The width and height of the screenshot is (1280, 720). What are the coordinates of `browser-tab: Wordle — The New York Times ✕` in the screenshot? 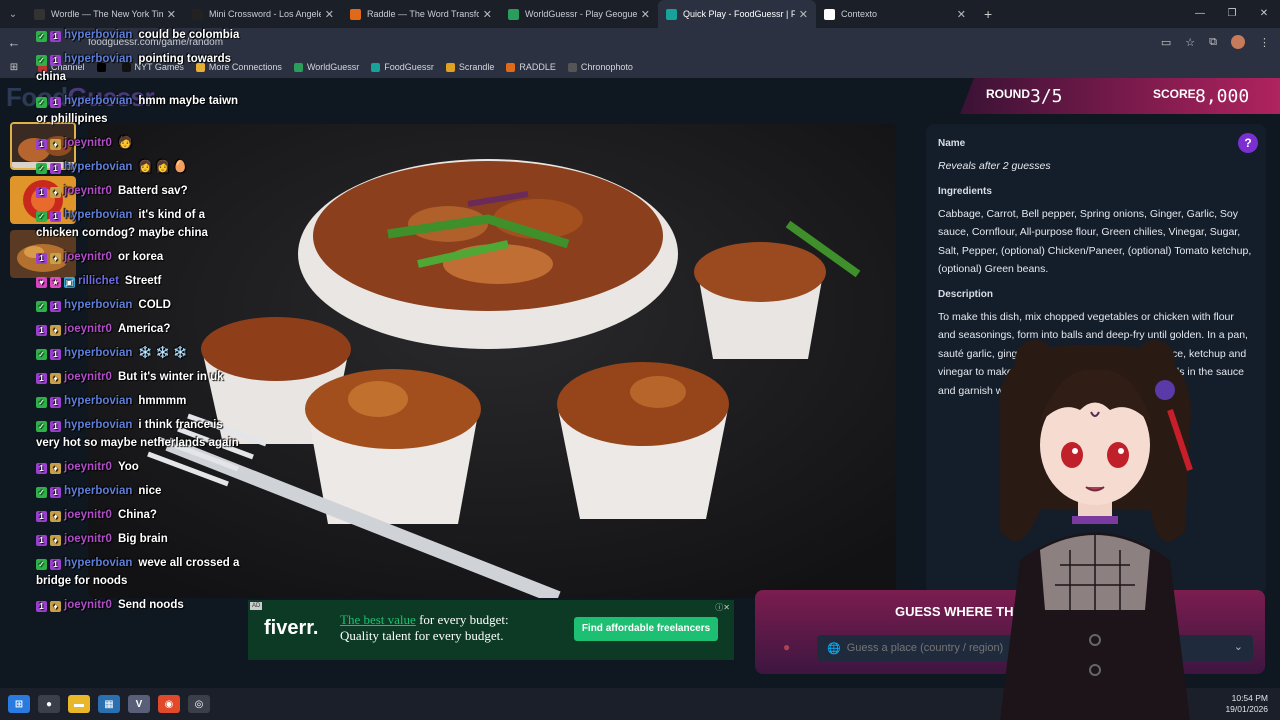 It's located at (105, 14).